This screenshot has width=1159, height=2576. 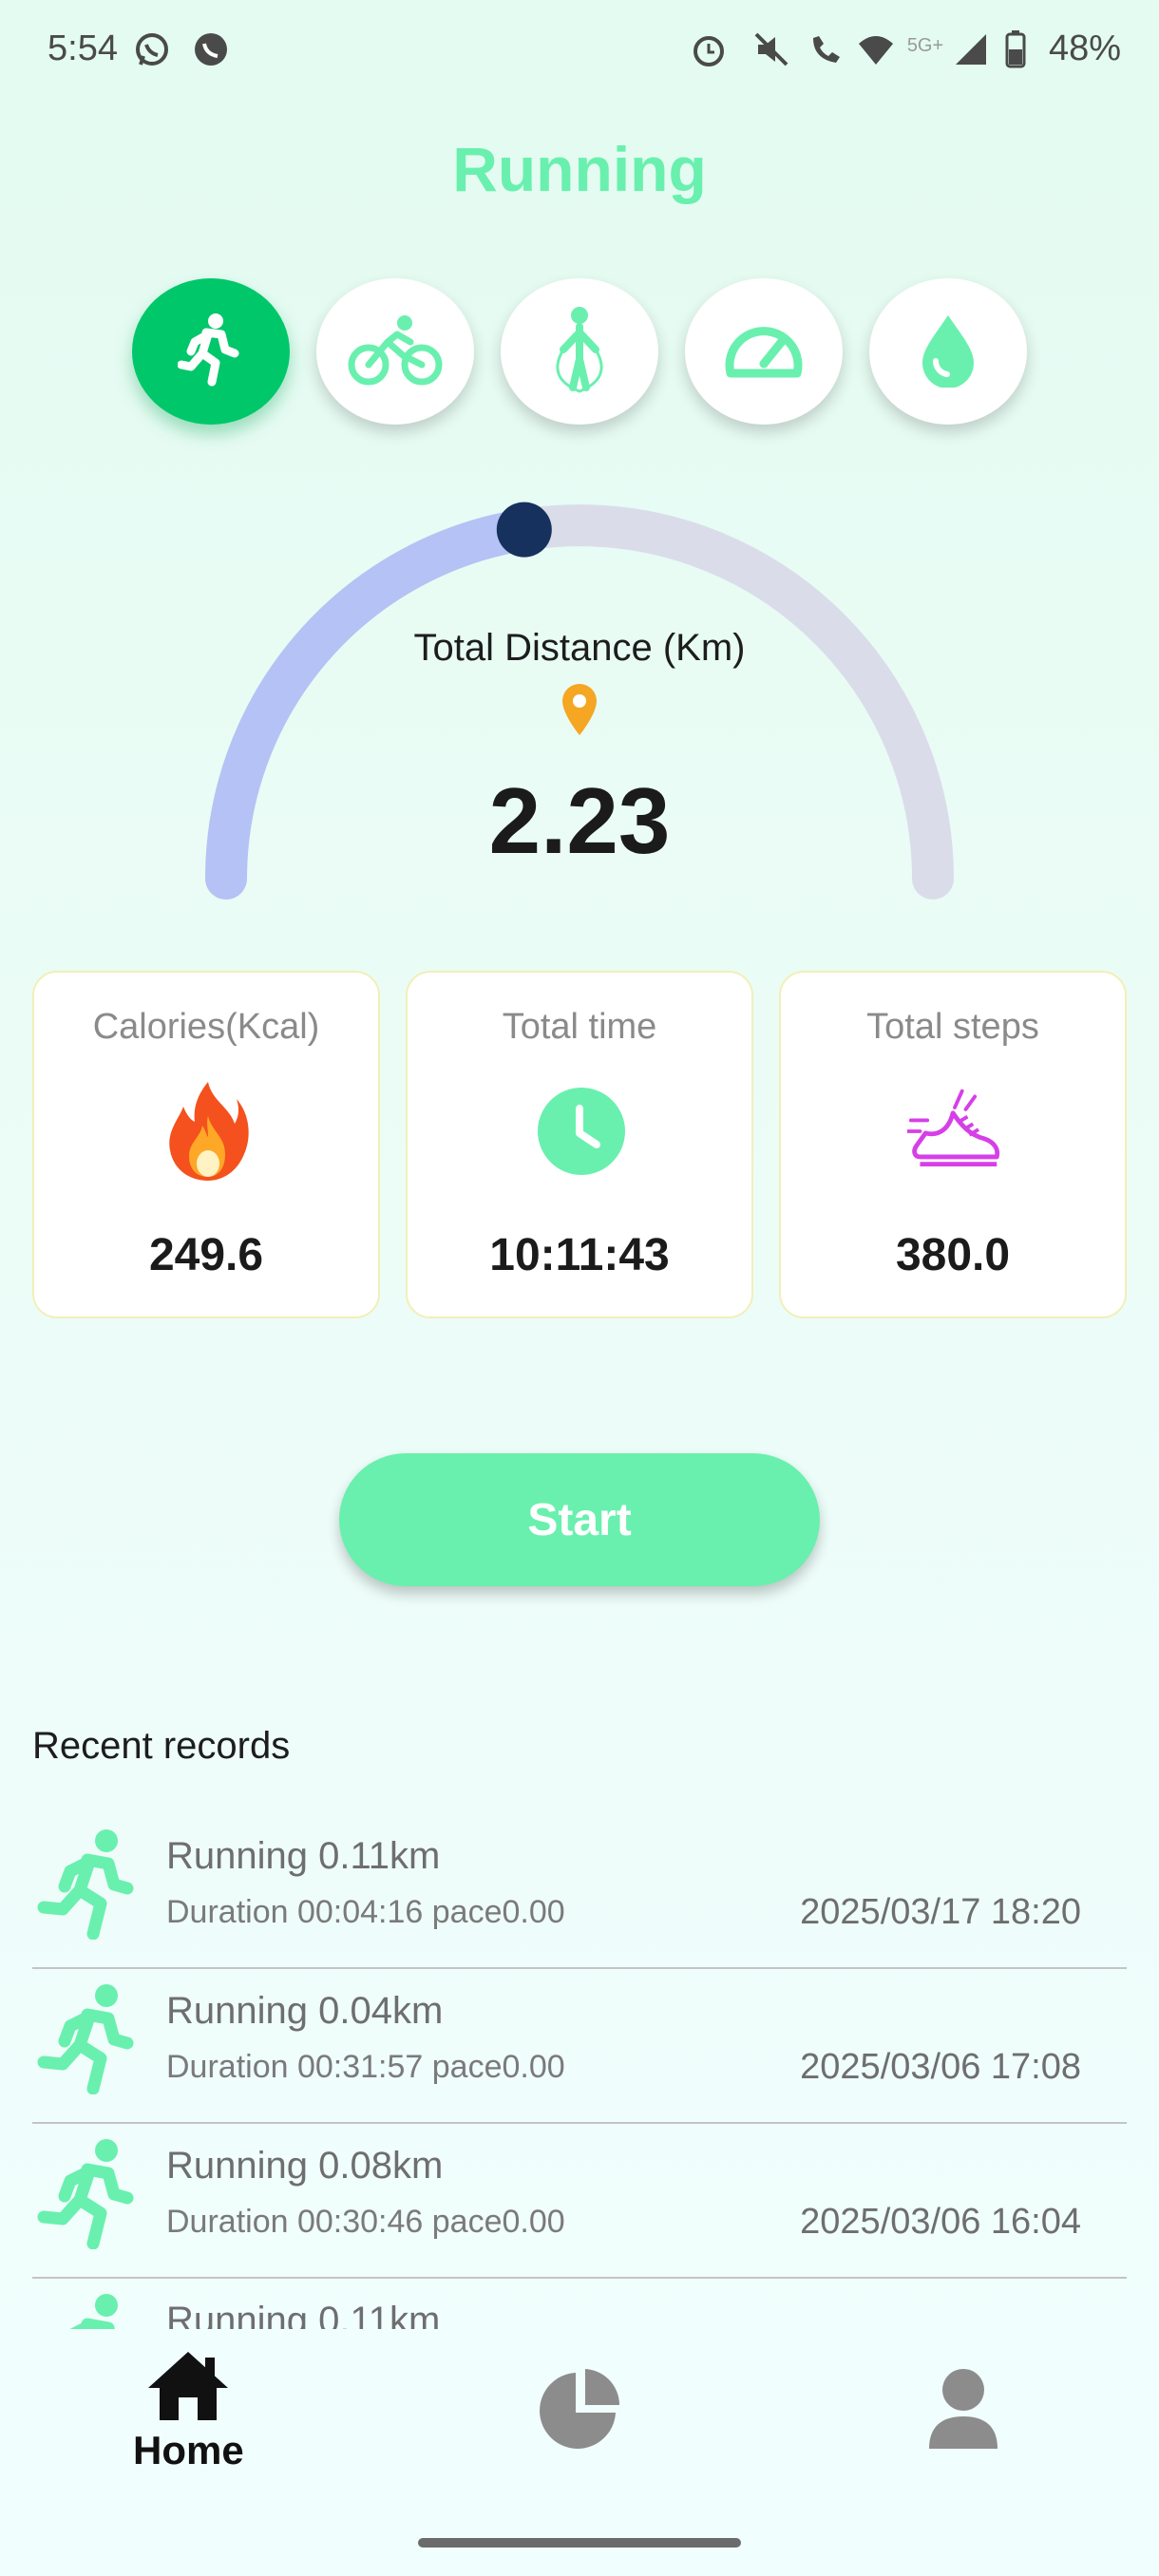 I want to click on record-detail: Duration 00:31:57 pace0.00, so click(x=365, y=2067).